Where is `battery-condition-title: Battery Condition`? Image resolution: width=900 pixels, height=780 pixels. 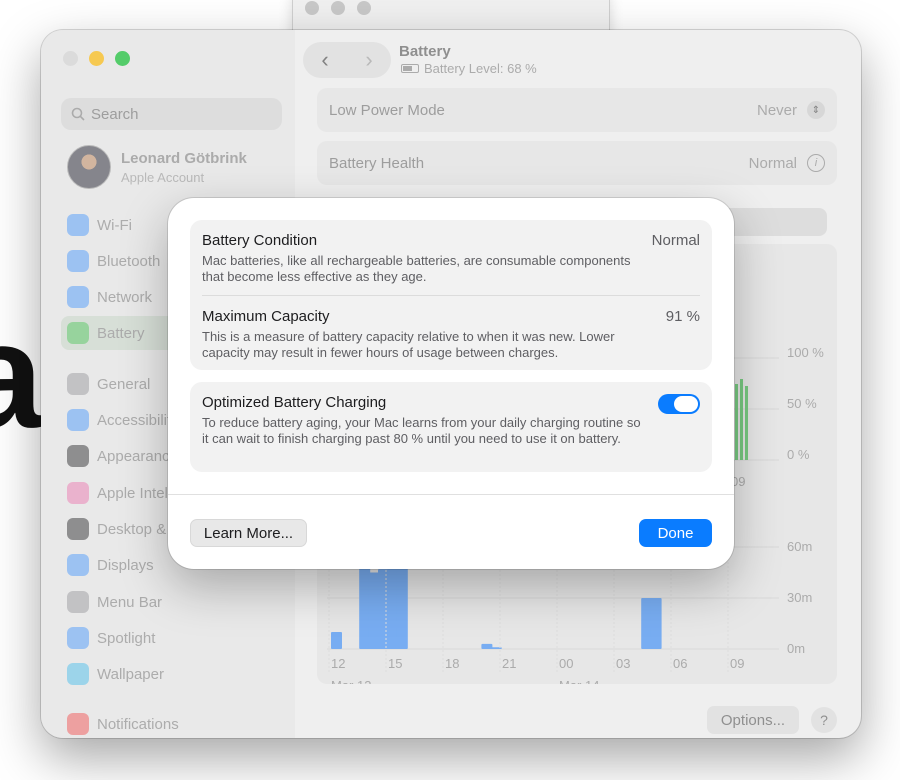
battery-condition-title: Battery Condition is located at coordinates (260, 240).